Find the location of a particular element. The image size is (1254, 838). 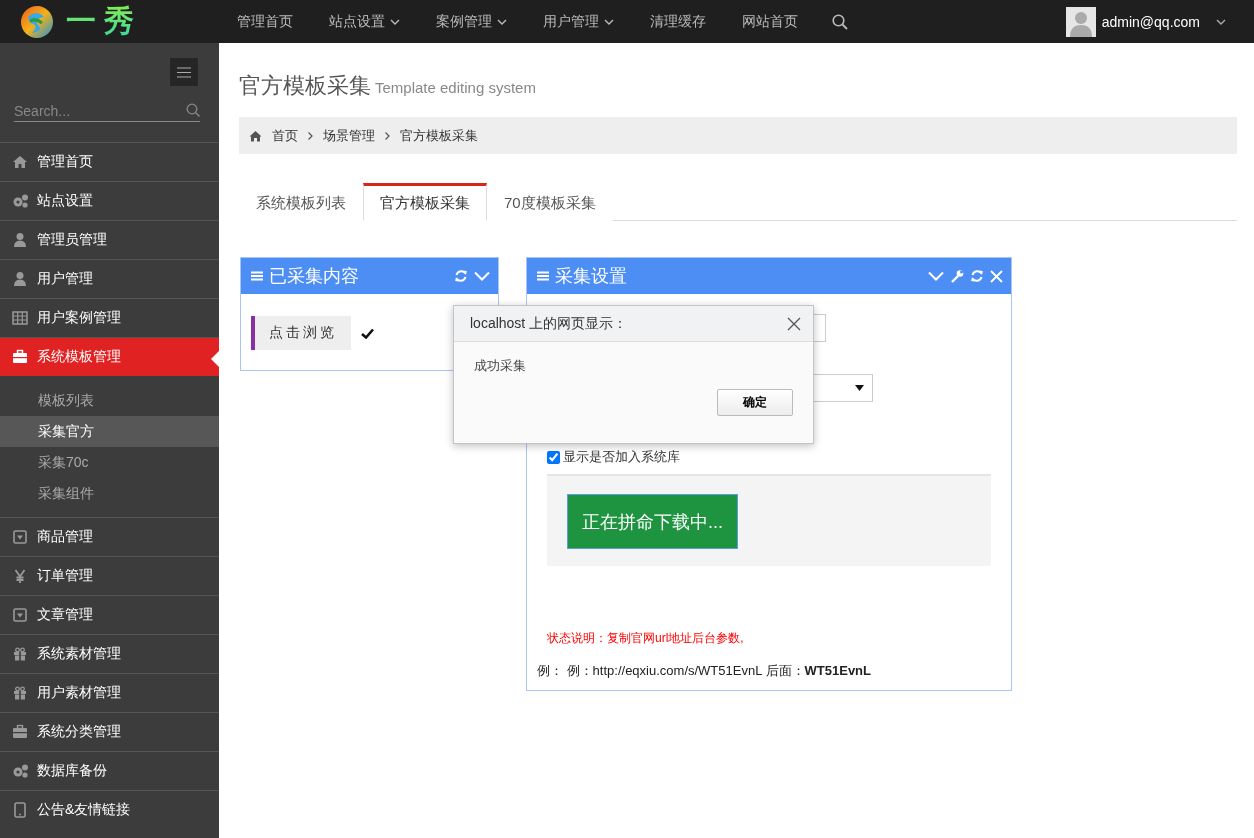

example-text: 例： 例：http://eqxiu.com/s/WT51EvnL 后面：WT51EvnL is located at coordinates (704, 671).